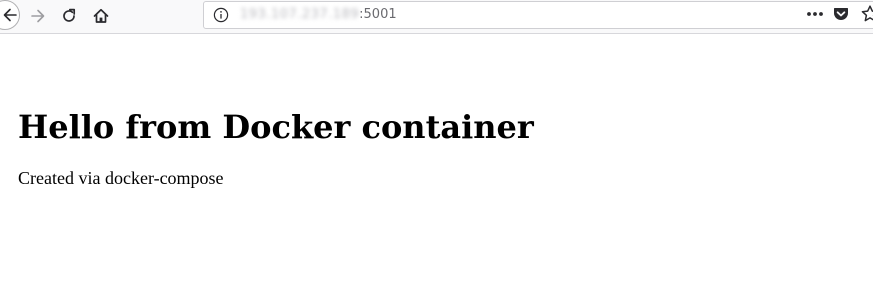 The height and width of the screenshot is (306, 873). Describe the element at coordinates (221, 15) in the screenshot. I see `info-icon` at that location.